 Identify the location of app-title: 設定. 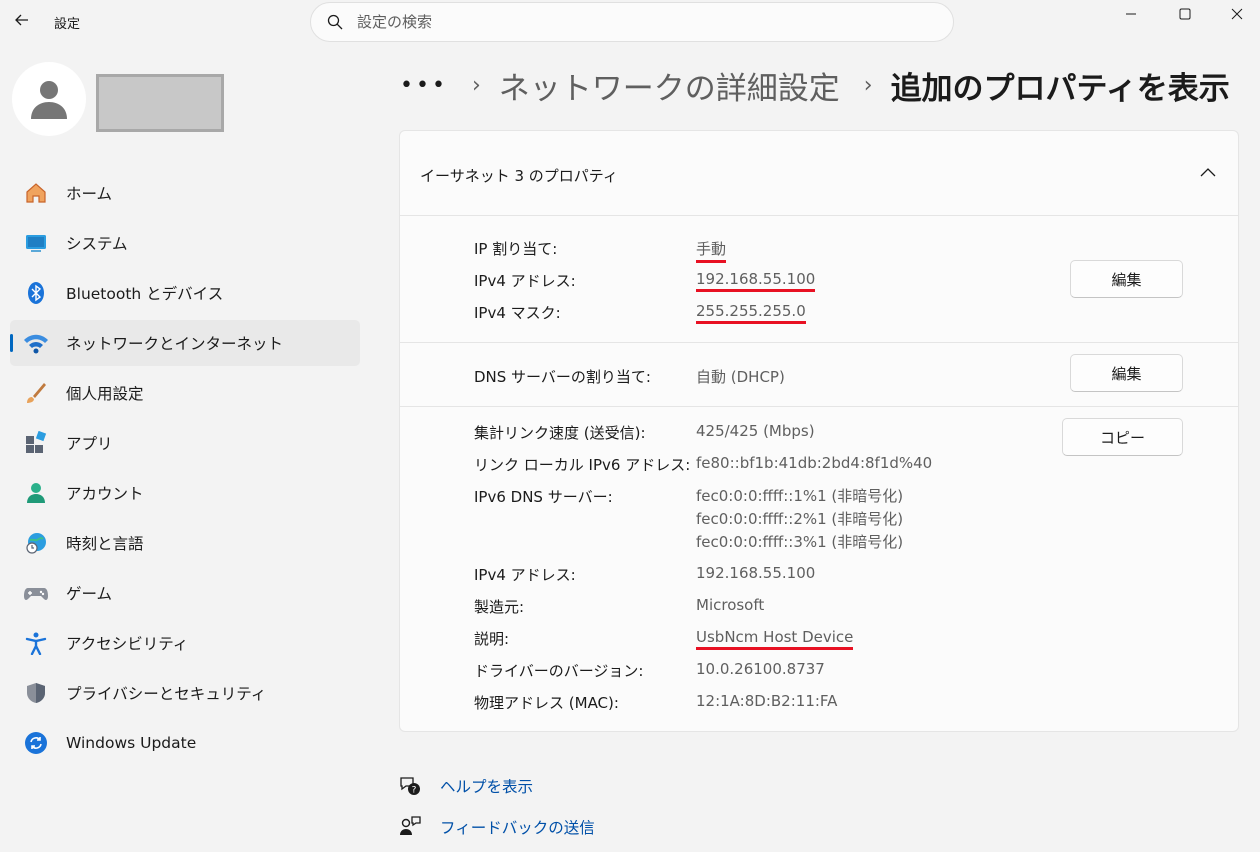
(67, 24).